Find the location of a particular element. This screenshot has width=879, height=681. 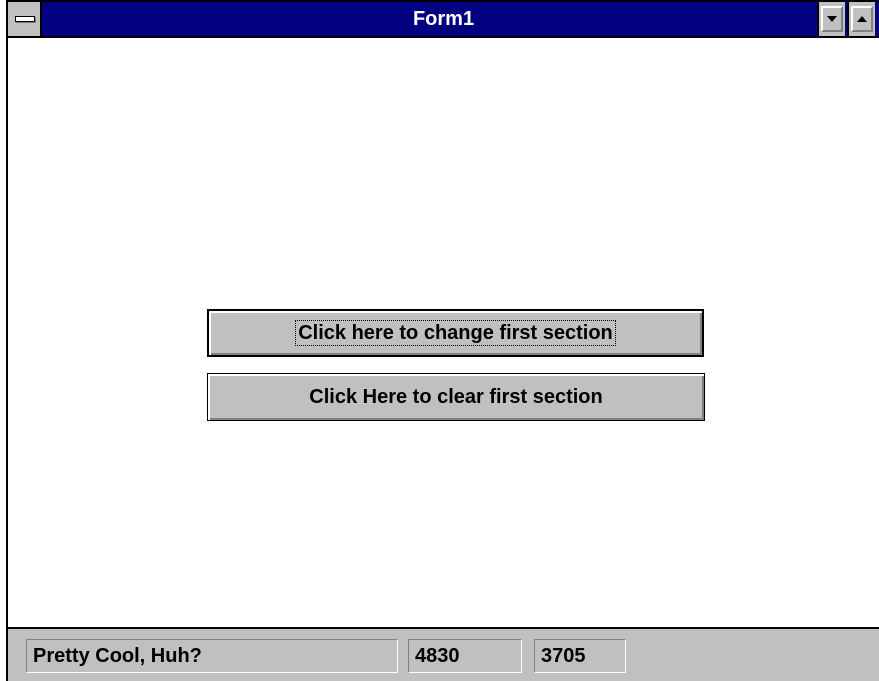

window-title: Form1 is located at coordinates (443, 19).